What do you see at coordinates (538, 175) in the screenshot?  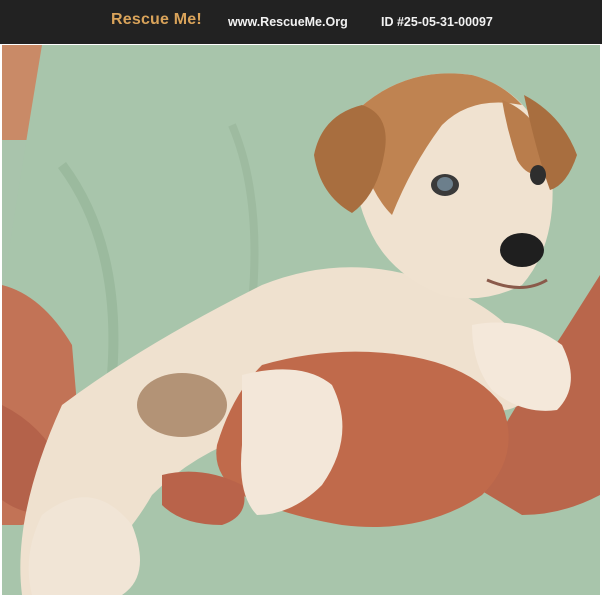 I see `right-eye` at bounding box center [538, 175].